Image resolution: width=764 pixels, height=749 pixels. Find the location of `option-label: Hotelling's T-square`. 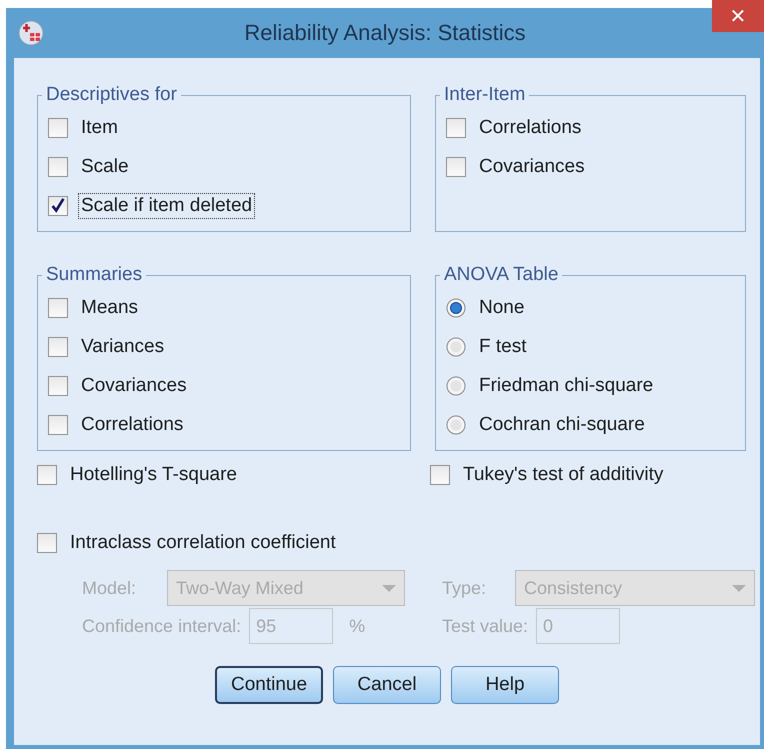

option-label: Hotelling's T-square is located at coordinates (153, 475).